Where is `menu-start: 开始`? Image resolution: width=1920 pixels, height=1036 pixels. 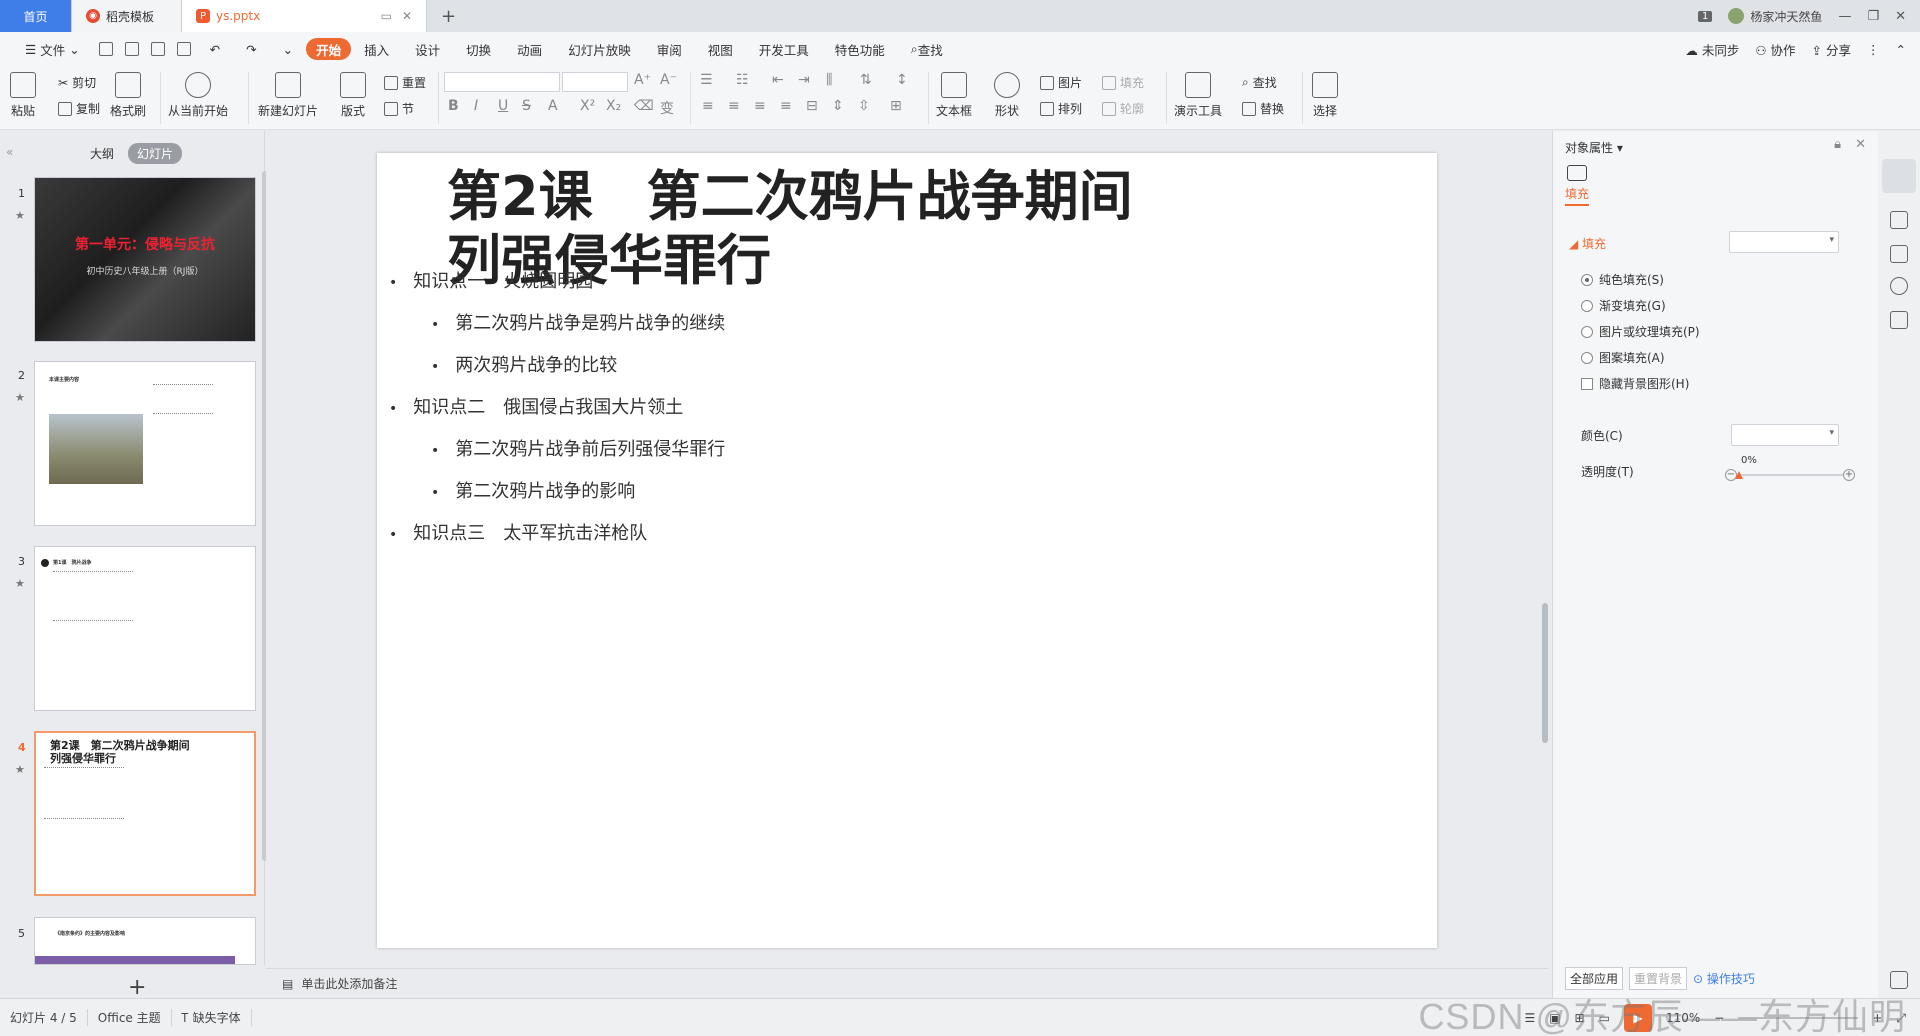
menu-start: 开始 is located at coordinates (329, 49).